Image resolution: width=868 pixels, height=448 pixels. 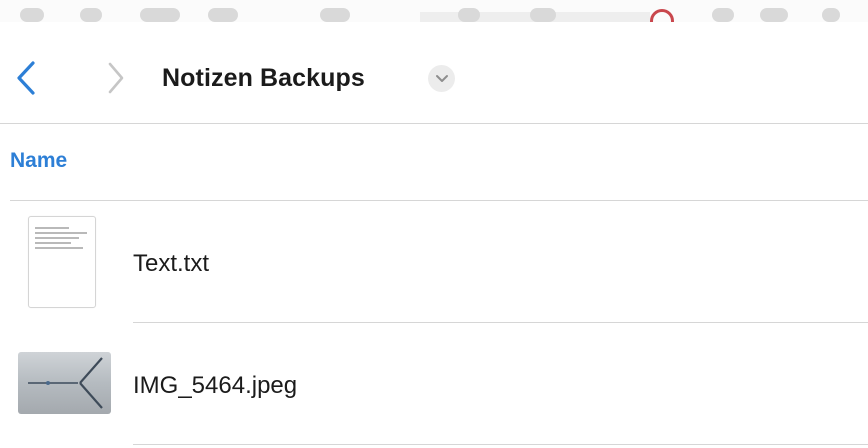 I want to click on back-button, so click(x=26, y=78).